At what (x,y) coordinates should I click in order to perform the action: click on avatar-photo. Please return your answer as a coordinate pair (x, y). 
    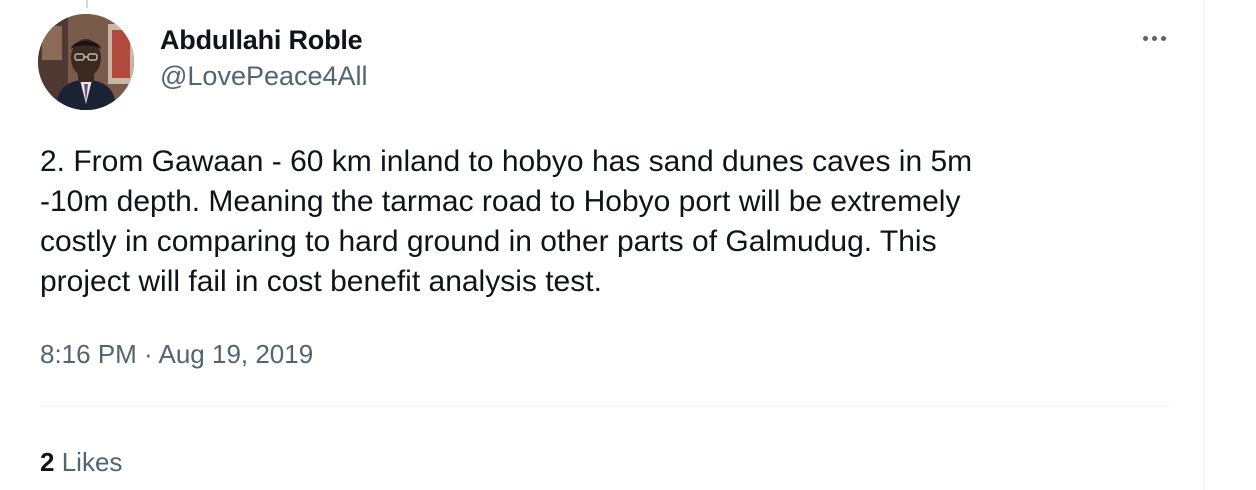
    Looking at the image, I should click on (86, 62).